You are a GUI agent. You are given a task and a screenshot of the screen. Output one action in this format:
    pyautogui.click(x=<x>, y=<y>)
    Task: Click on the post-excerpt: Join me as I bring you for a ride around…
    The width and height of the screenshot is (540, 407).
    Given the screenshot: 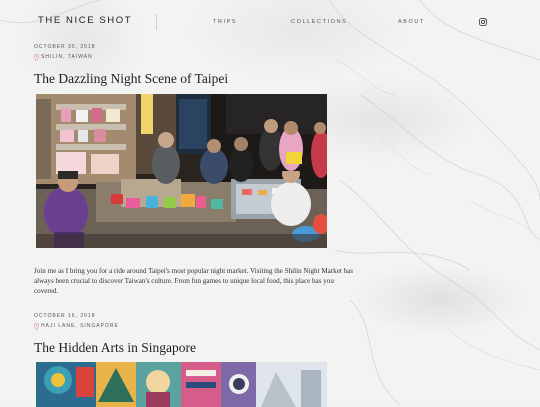 What is the action you would take?
    pyautogui.click(x=194, y=281)
    